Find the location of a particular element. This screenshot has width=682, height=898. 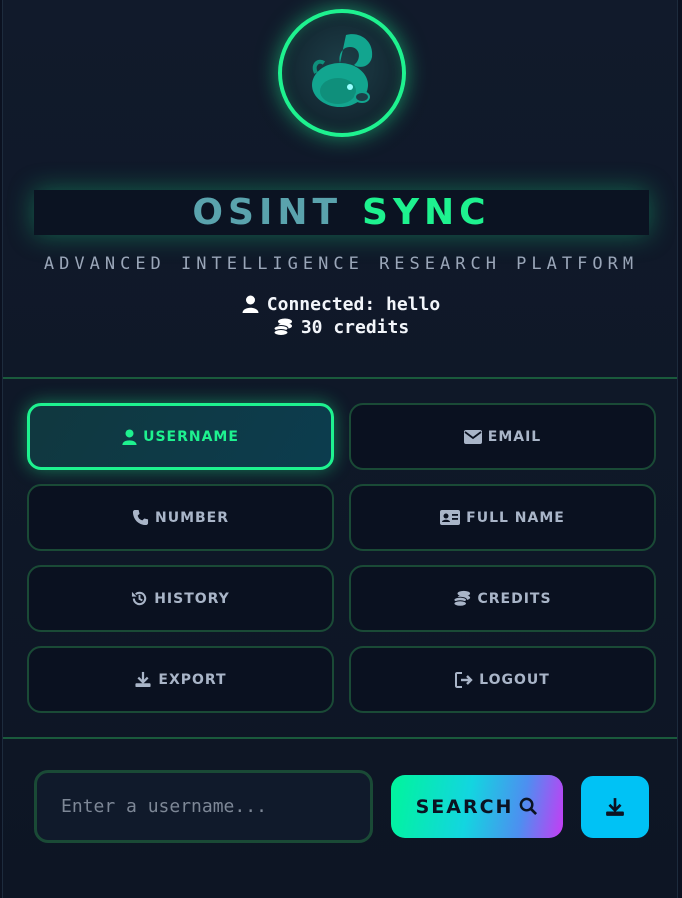

export-button: EXPORT is located at coordinates (180, 679).